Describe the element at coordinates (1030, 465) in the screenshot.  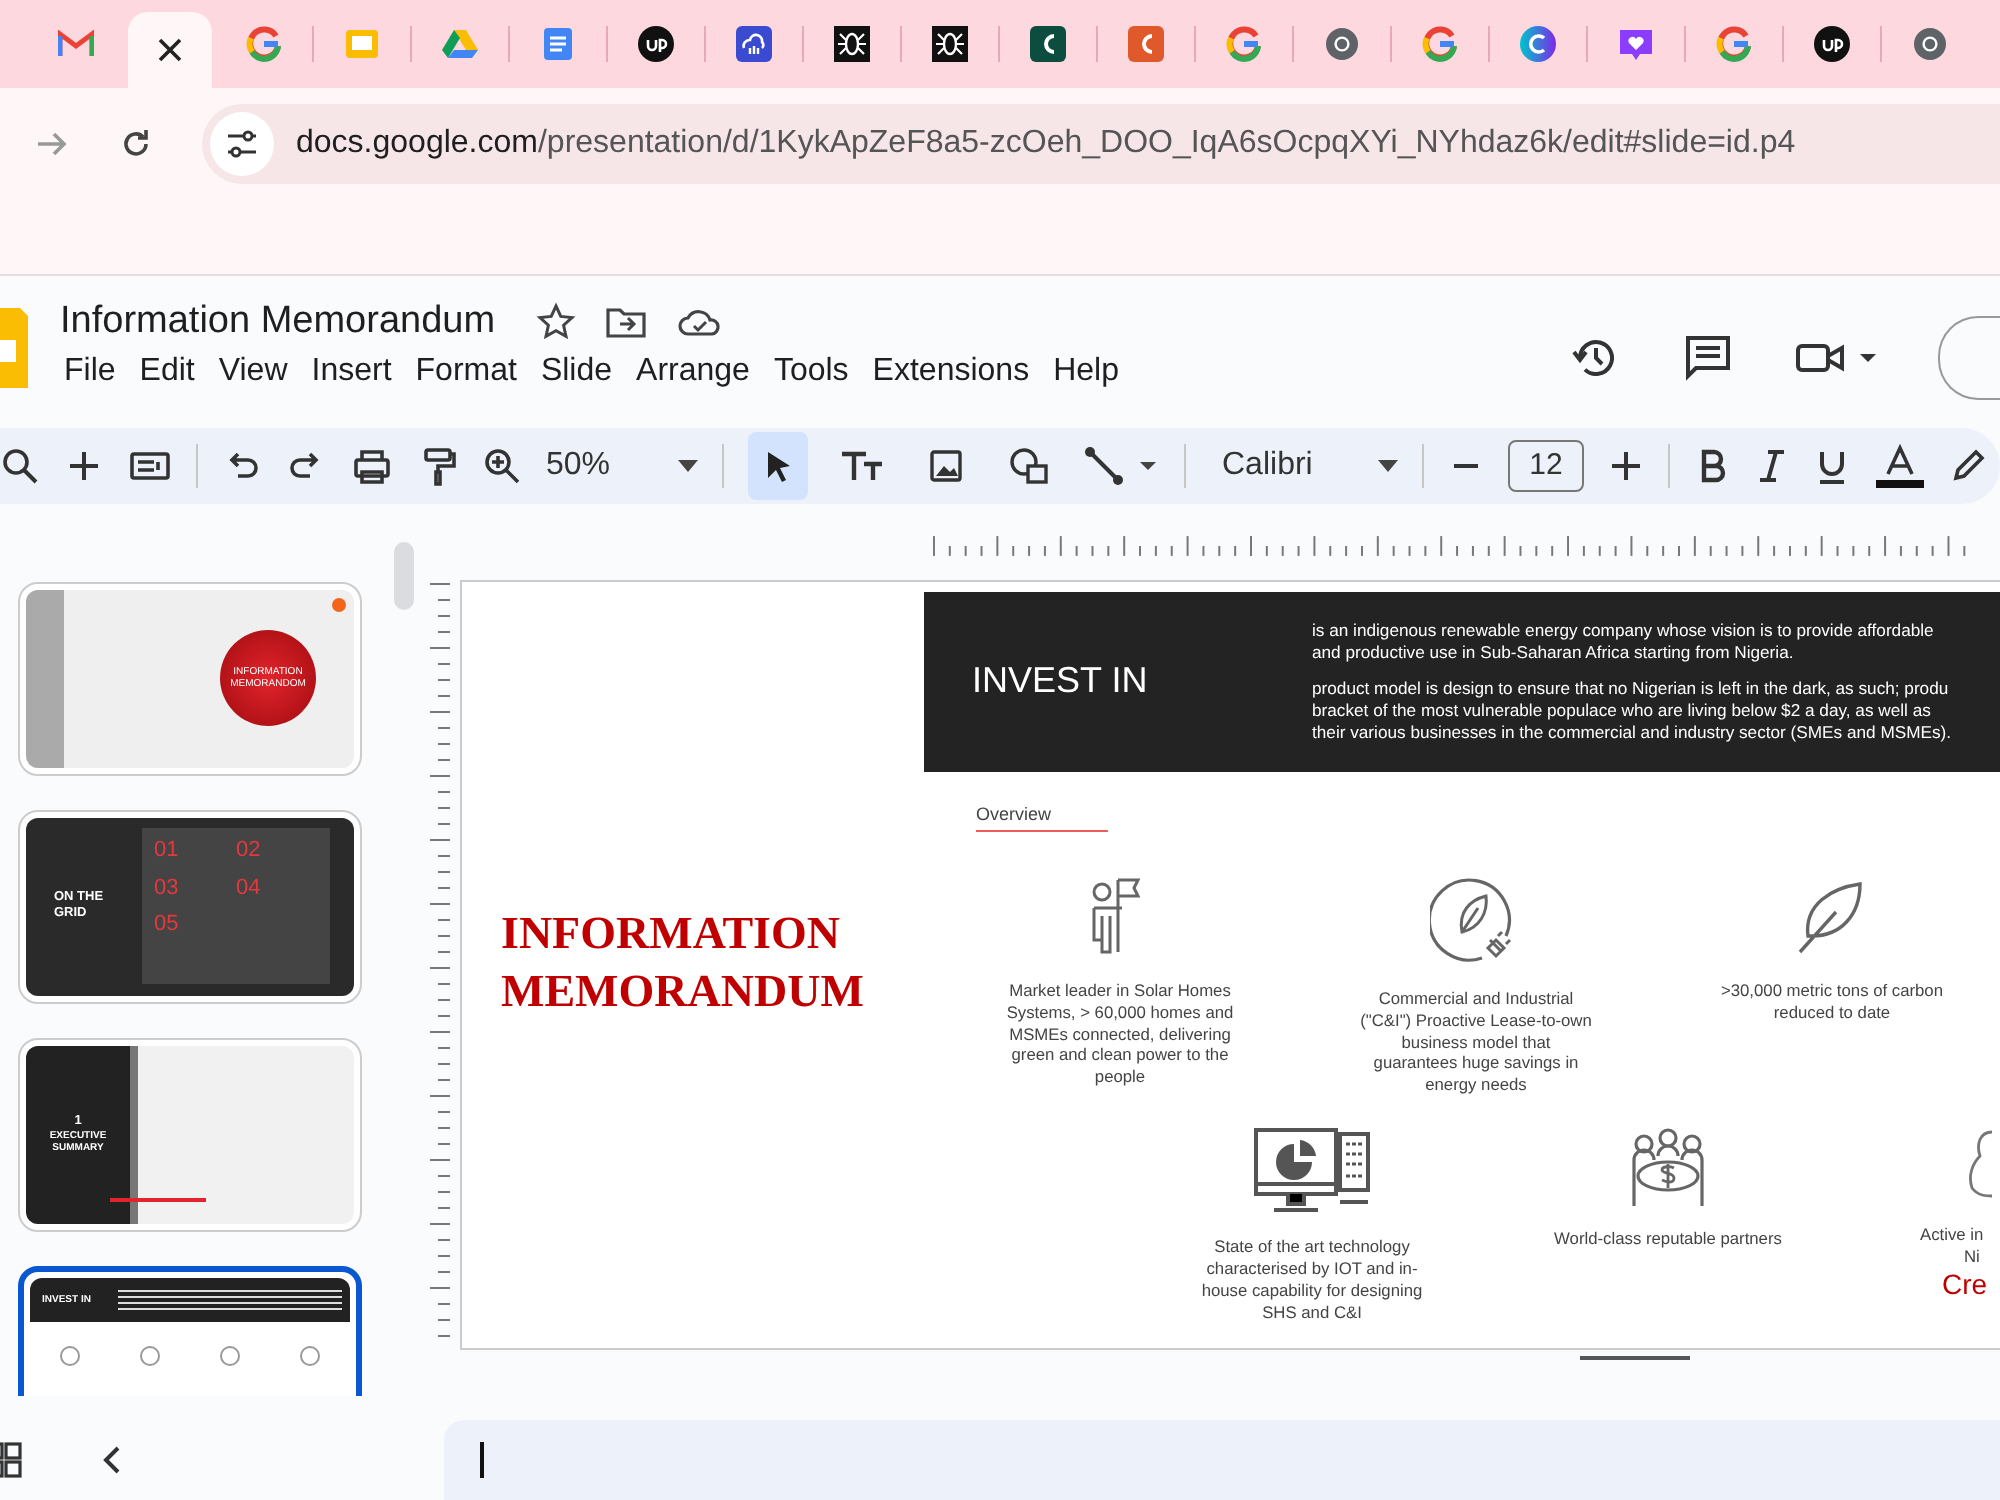
I see `shapes-icon` at that location.